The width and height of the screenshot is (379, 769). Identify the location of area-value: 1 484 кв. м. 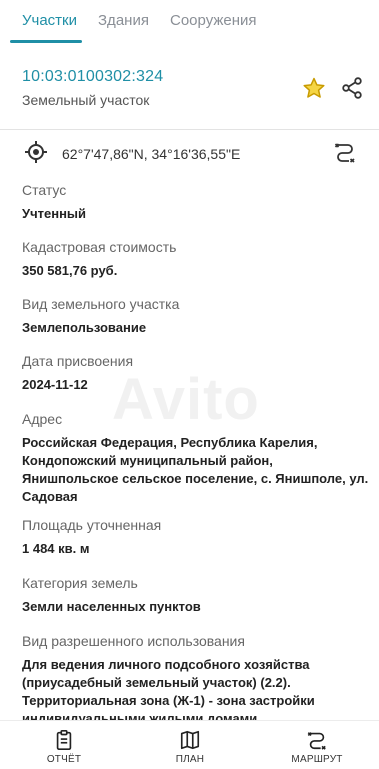
(56, 548).